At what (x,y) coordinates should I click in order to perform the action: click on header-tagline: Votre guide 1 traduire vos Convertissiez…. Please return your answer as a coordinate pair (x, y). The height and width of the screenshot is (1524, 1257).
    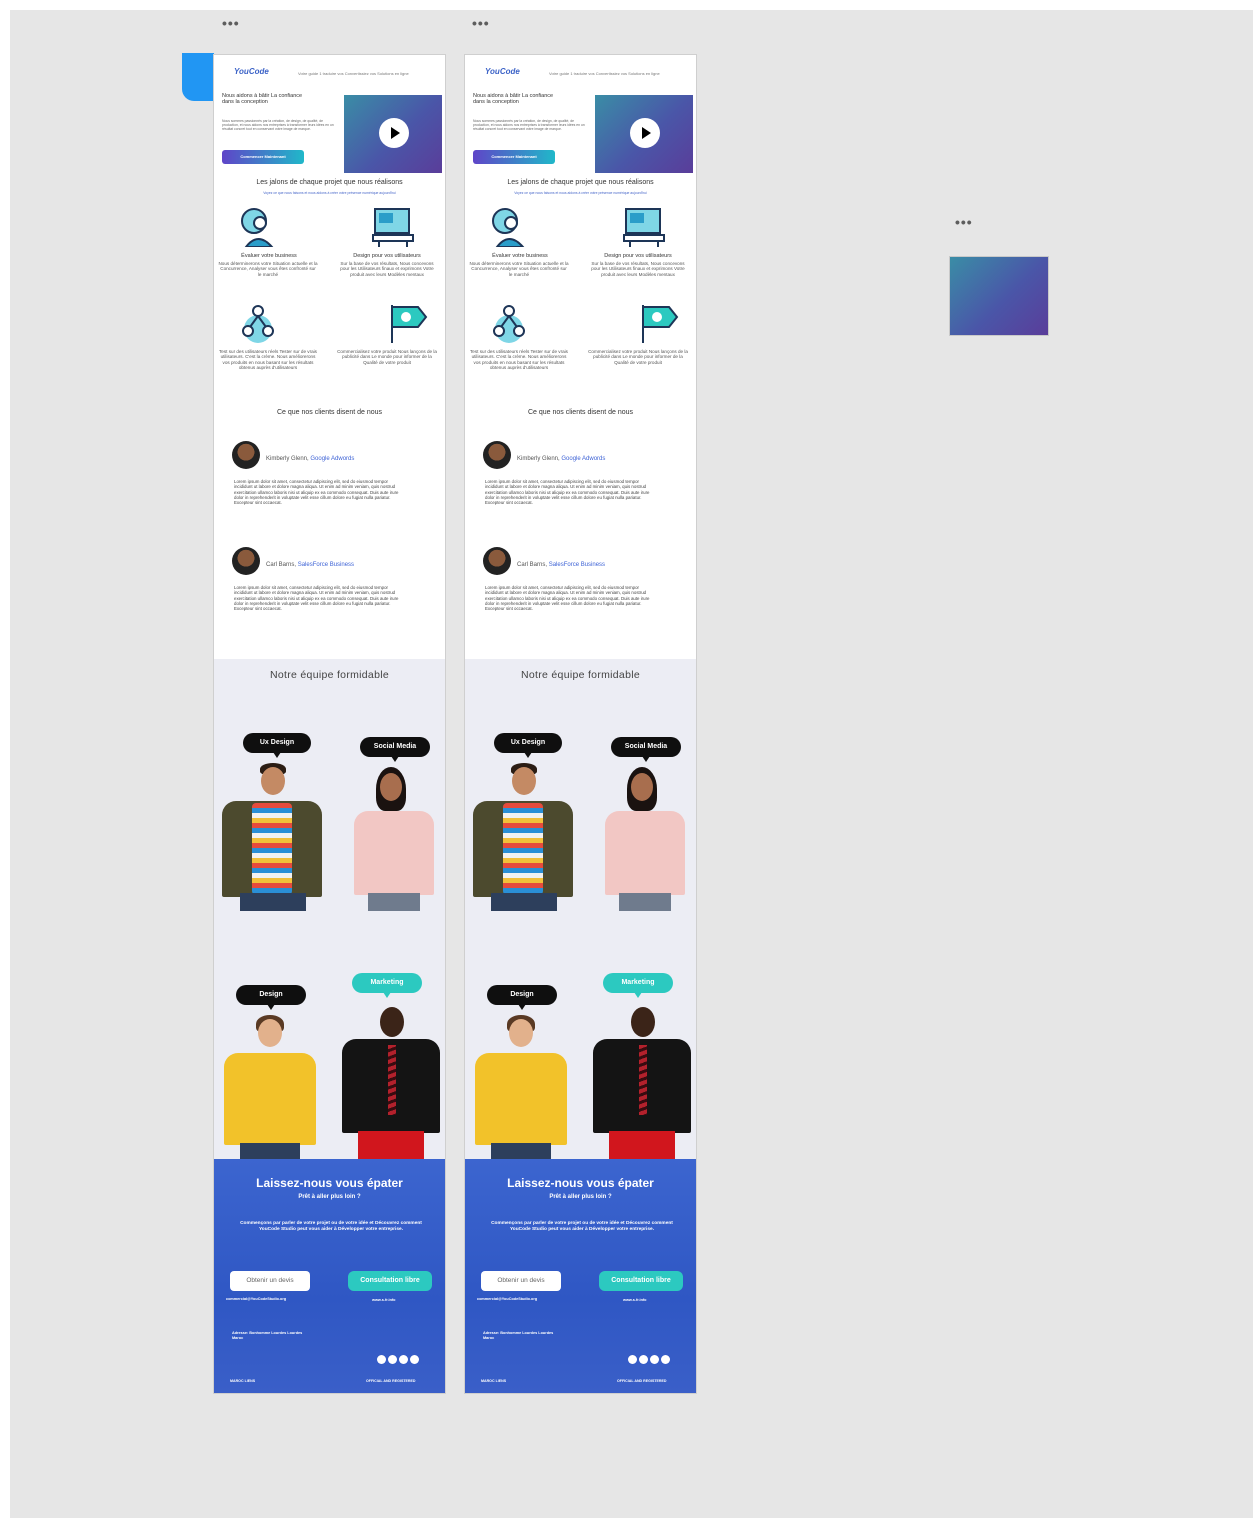
    Looking at the image, I should click on (604, 73).